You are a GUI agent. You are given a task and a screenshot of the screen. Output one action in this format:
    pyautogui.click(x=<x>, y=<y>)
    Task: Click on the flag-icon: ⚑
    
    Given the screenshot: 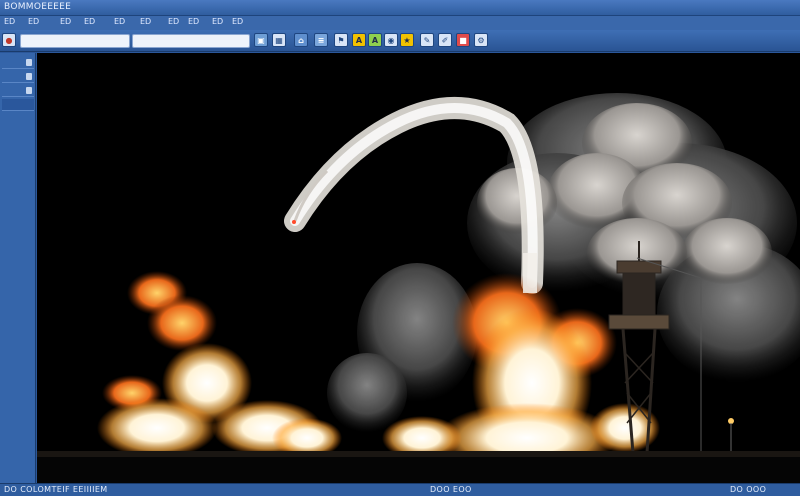 What is the action you would take?
    pyautogui.click(x=341, y=40)
    